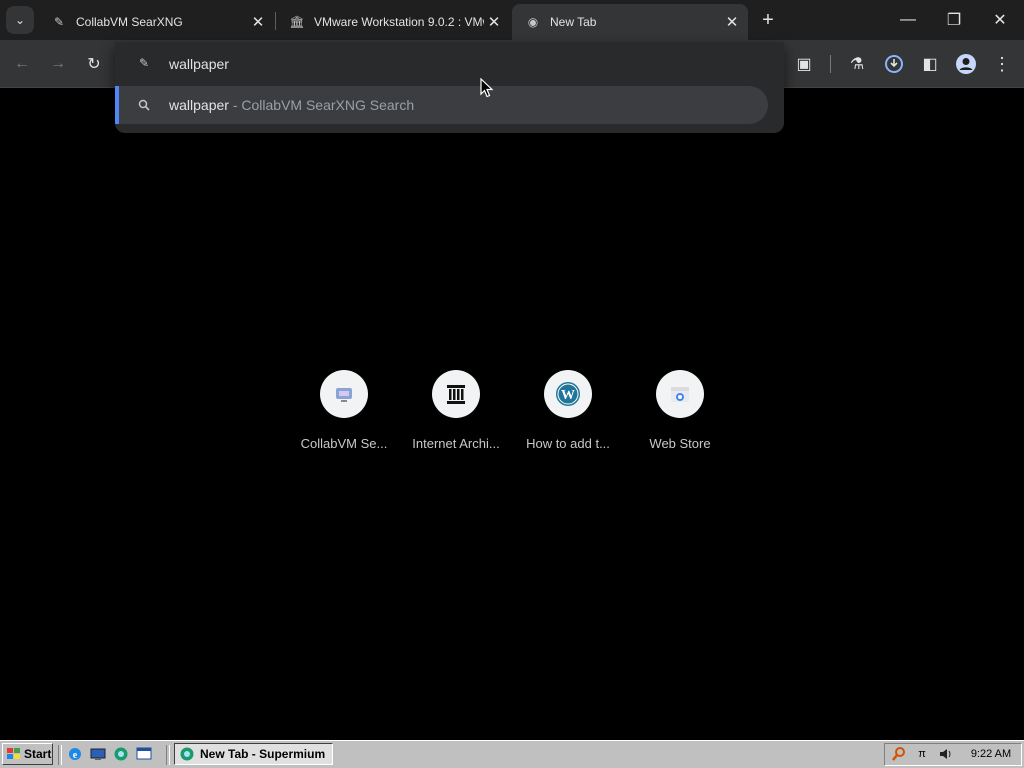  I want to click on close-icon: ✕, so click(1000, 20).